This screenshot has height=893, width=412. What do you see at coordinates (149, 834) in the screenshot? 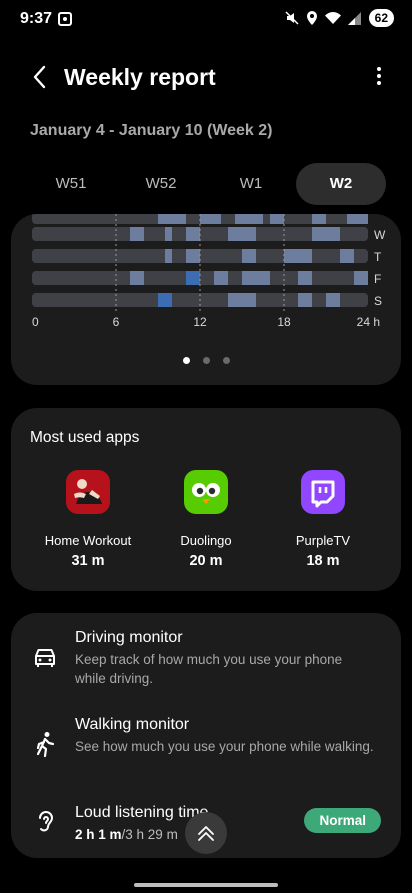
I see `loud-listening-total: /3 h 29 m` at bounding box center [149, 834].